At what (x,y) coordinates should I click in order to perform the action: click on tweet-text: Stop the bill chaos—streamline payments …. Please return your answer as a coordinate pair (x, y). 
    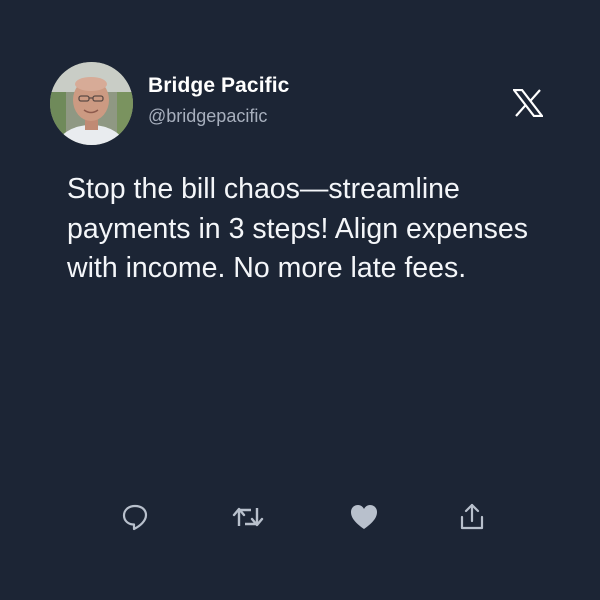
    Looking at the image, I should click on (298, 228).